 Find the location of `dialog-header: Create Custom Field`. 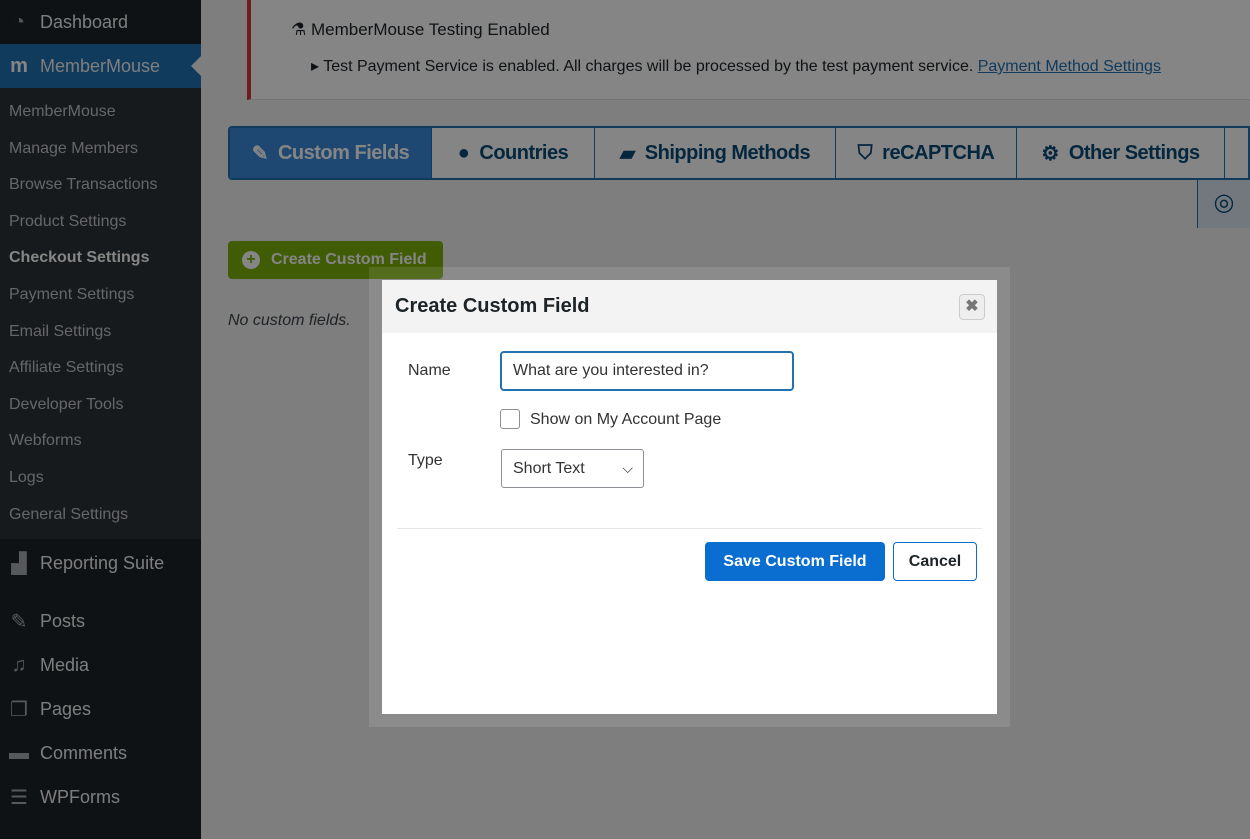

dialog-header: Create Custom Field is located at coordinates (689, 306).